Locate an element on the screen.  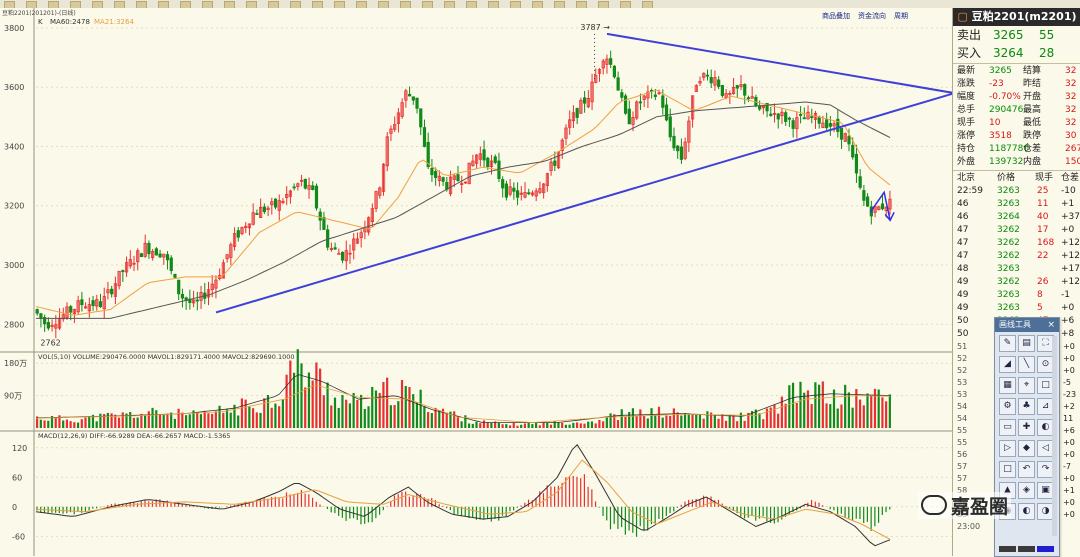
quote-stat-l2: 跌停 is located at coordinates (1032, 136).